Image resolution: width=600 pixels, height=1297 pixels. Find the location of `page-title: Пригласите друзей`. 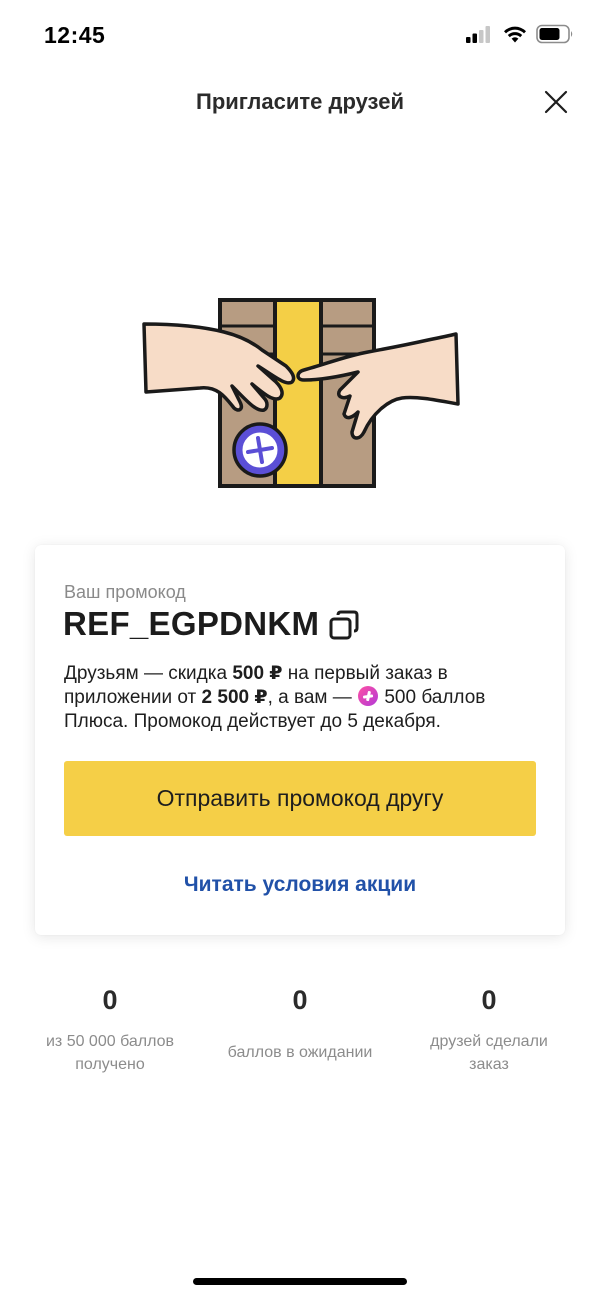

page-title: Пригласите друзей is located at coordinates (300, 101).